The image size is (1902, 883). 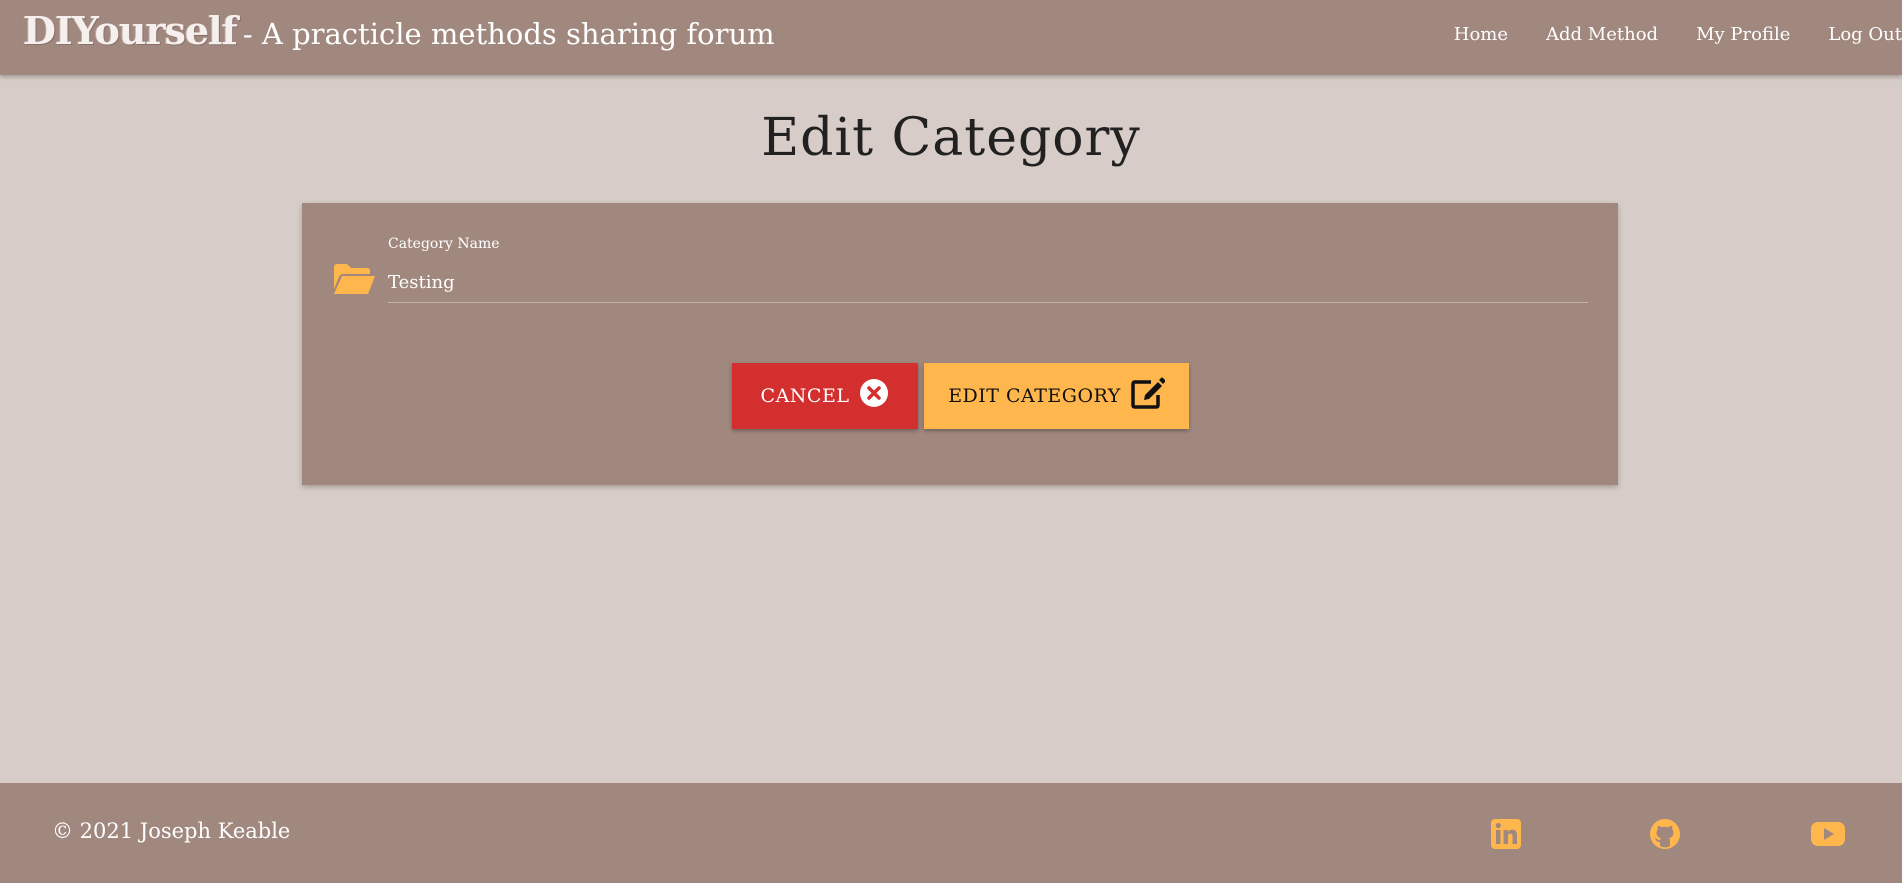 What do you see at coordinates (951, 833) in the screenshot?
I see `footer: © 2021 Joseph Keable` at bounding box center [951, 833].